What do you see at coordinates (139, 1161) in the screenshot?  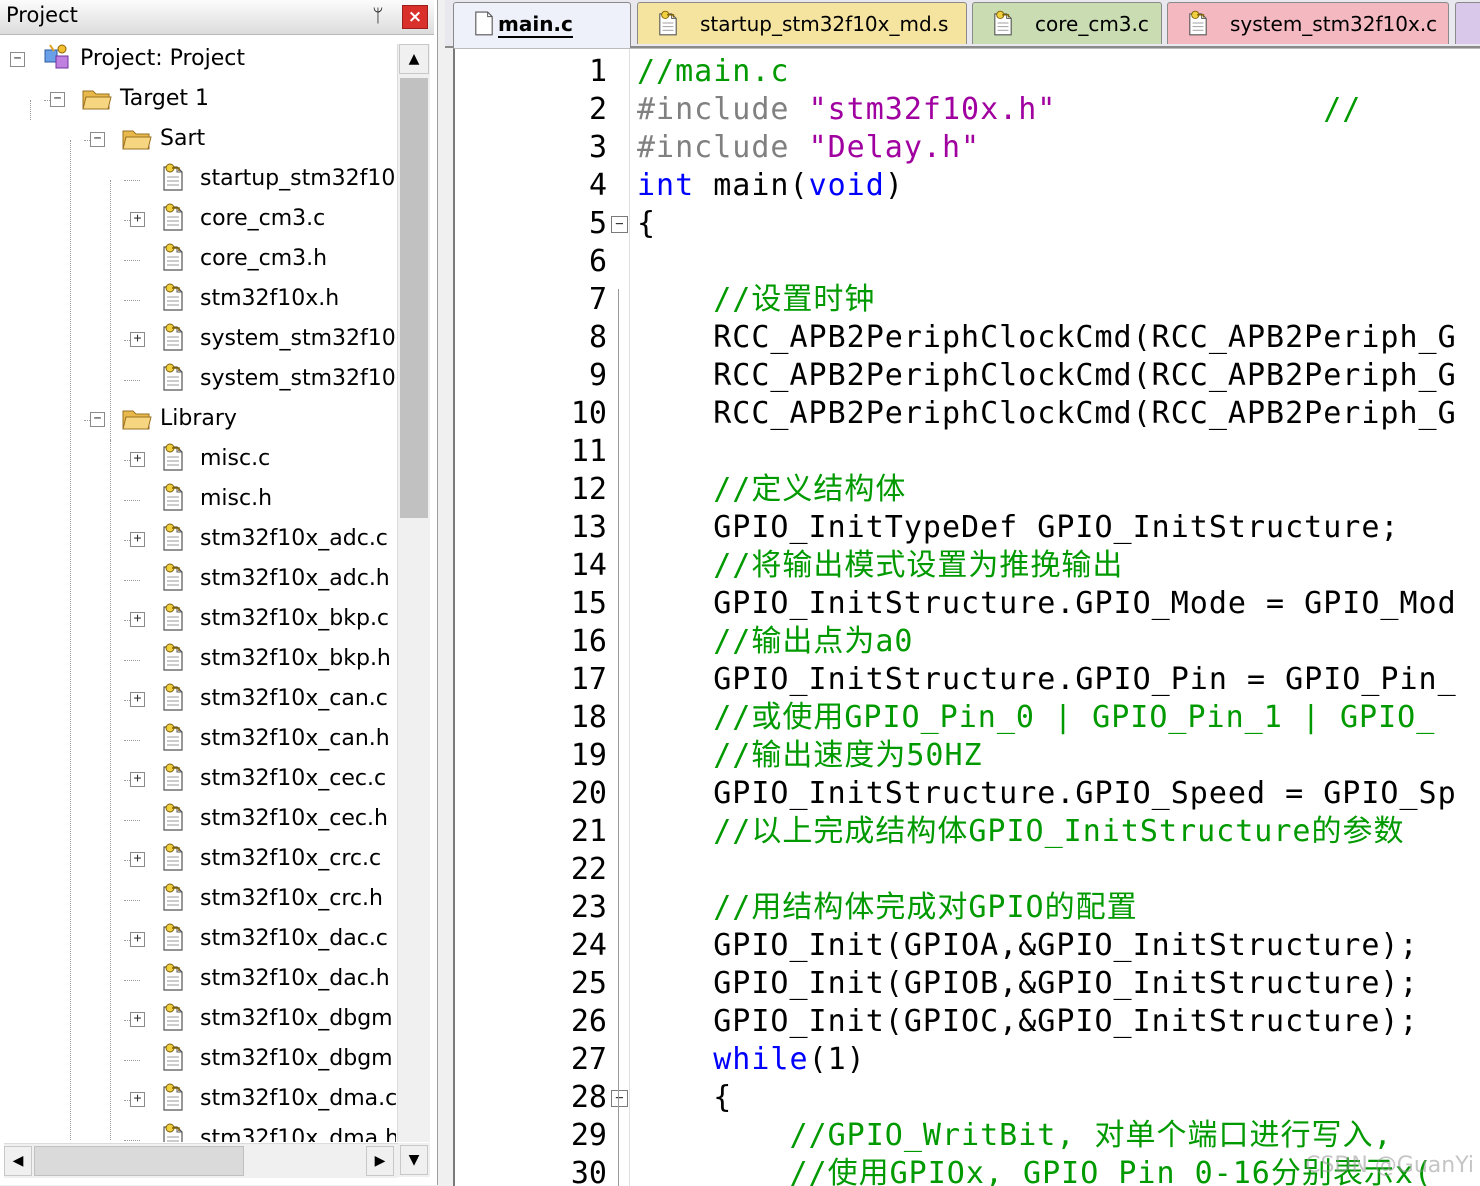 I see `horizontal-scroll-thumb` at bounding box center [139, 1161].